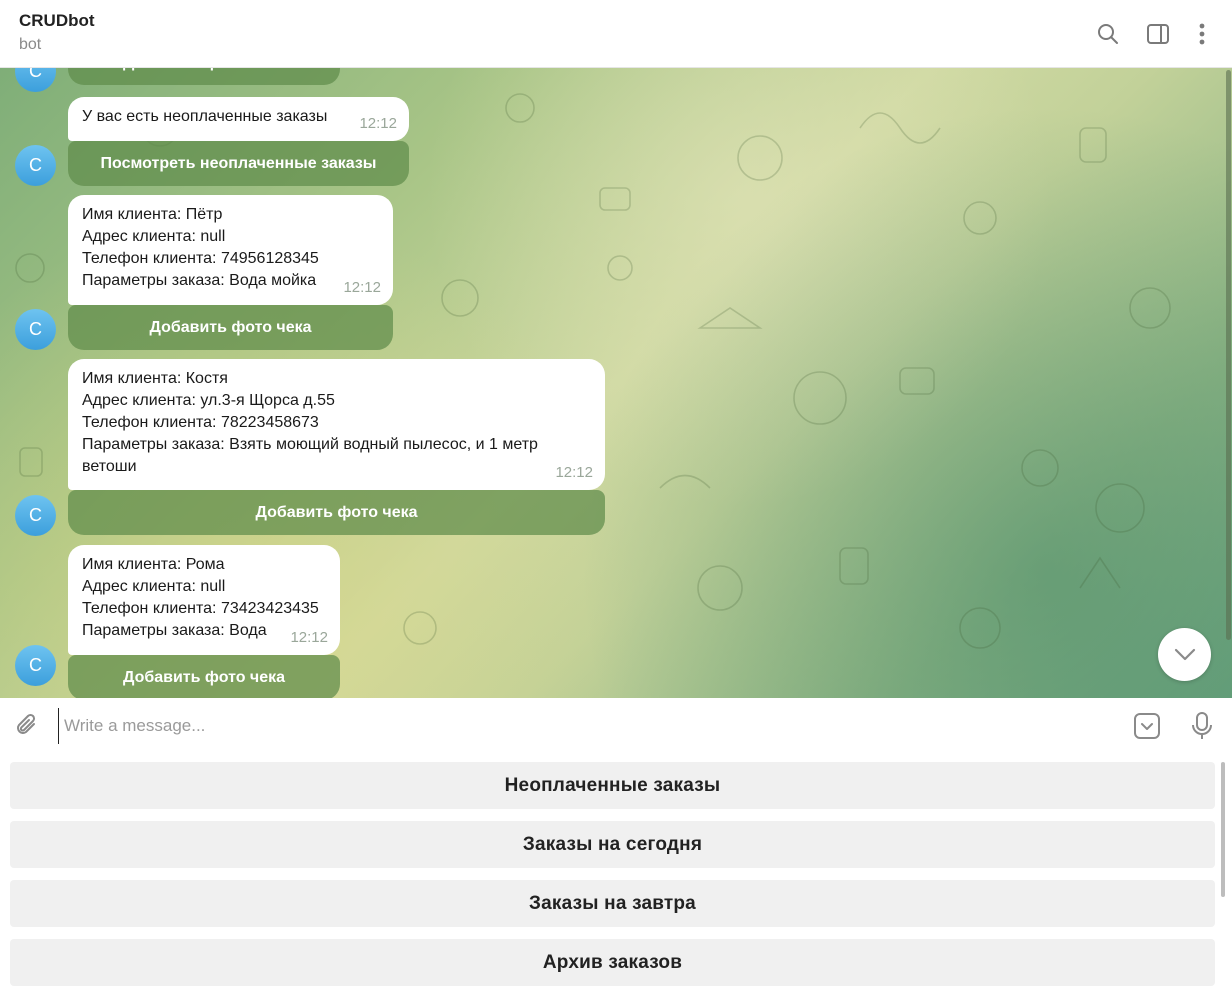 The width and height of the screenshot is (1232, 999). I want to click on sidebar-toggle-icon, so click(1158, 34).